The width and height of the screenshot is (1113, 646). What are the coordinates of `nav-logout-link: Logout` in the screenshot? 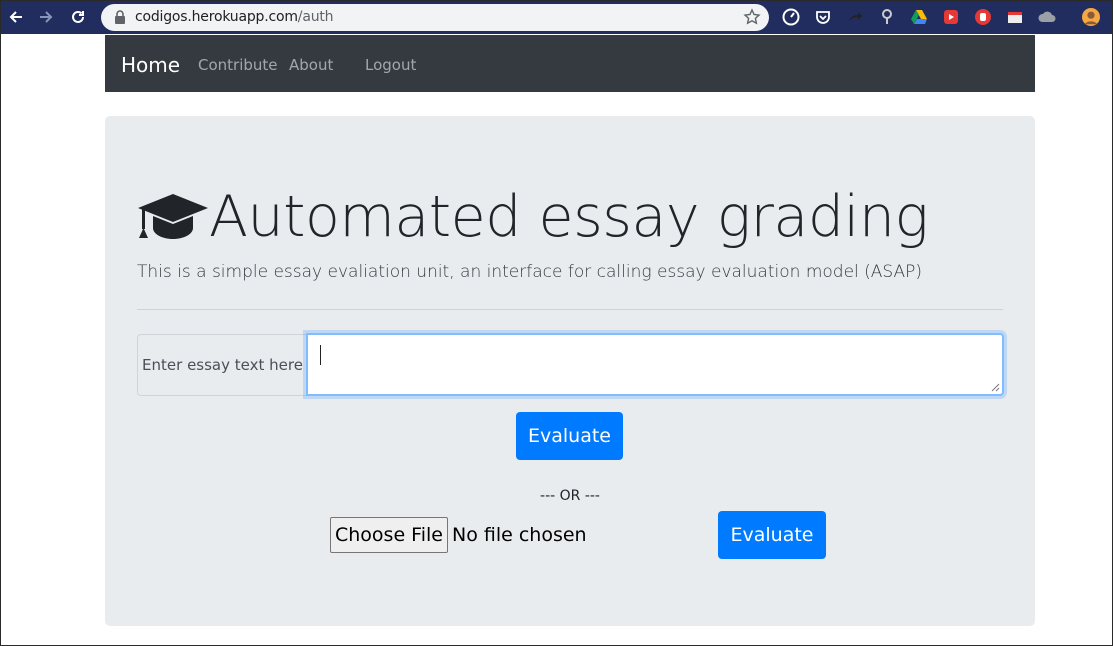 It's located at (390, 65).